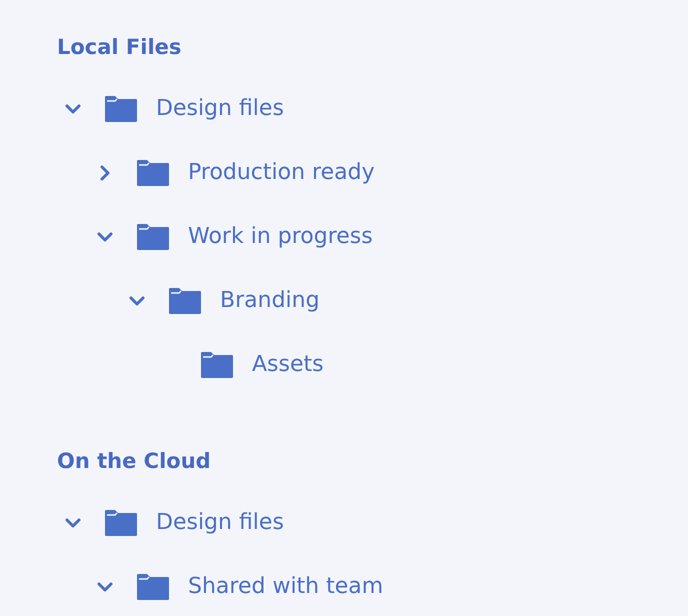 This screenshot has width=688, height=616. What do you see at coordinates (281, 173) in the screenshot?
I see `tree-item-label: Production ready` at bounding box center [281, 173].